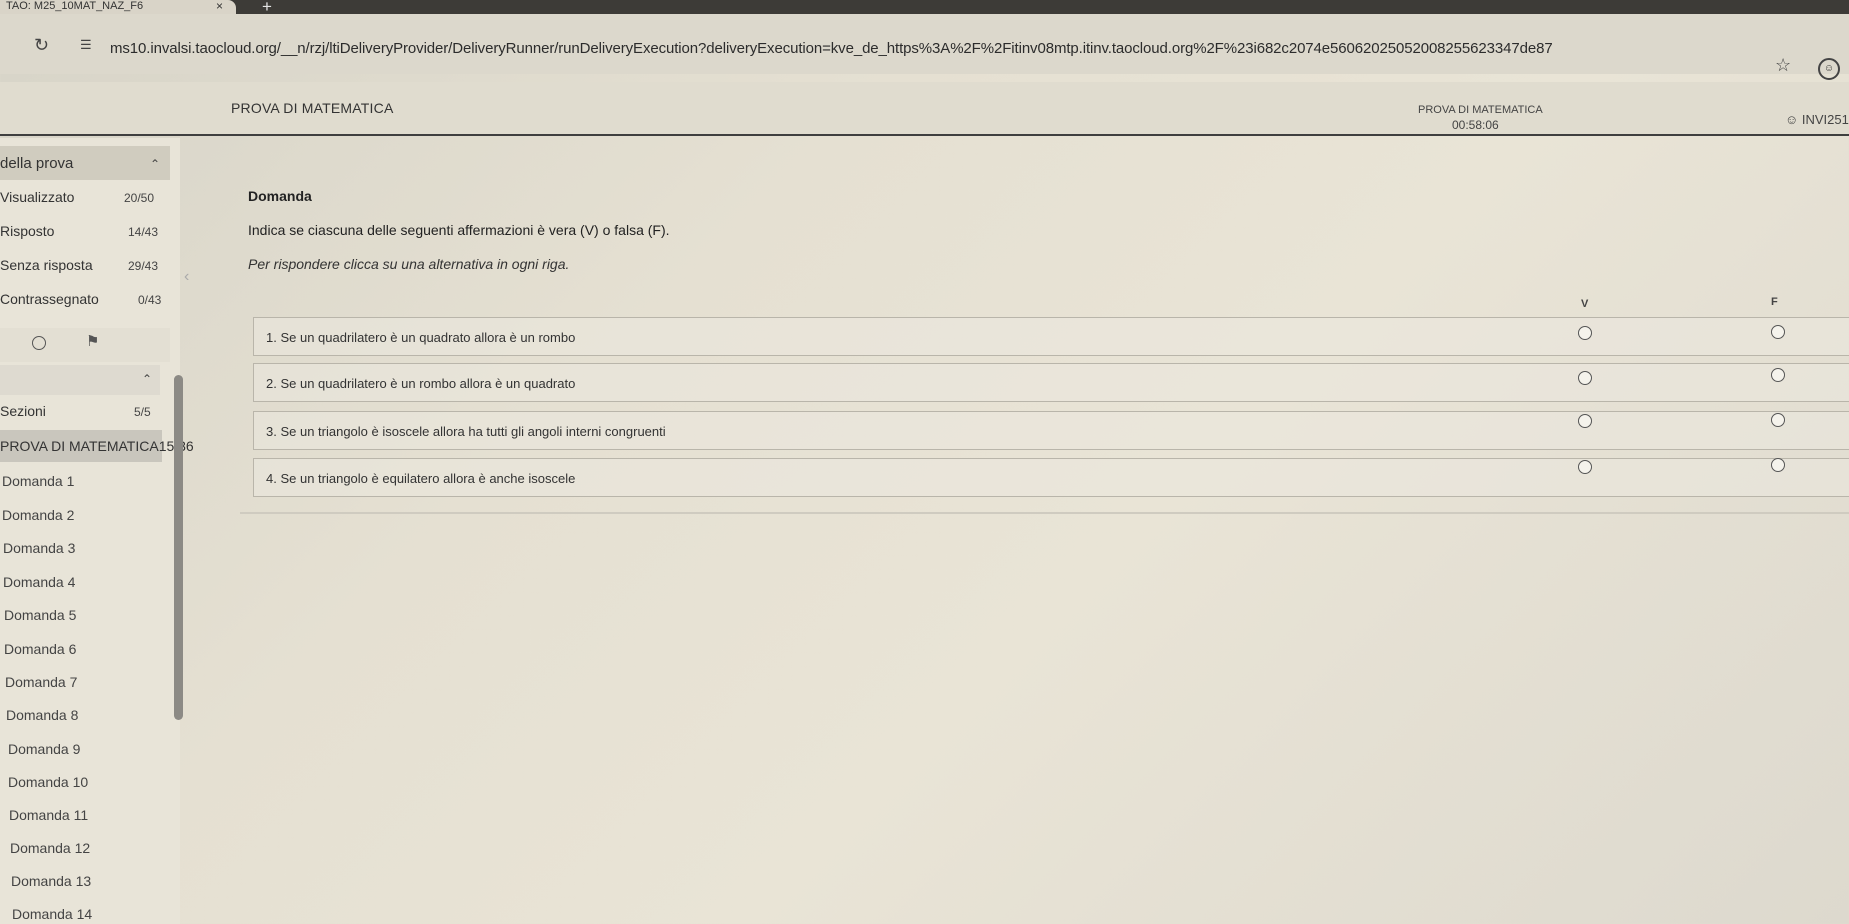  I want to click on browser-tab-bar: TAO: M25_10MAT_NAZ_F6 × +, so click(924, 8).